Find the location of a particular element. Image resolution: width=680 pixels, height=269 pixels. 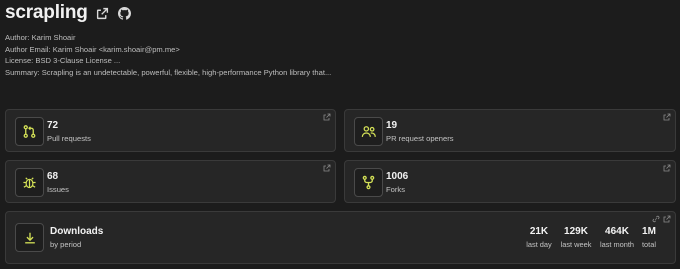

issues-label: Issues is located at coordinates (58, 189).